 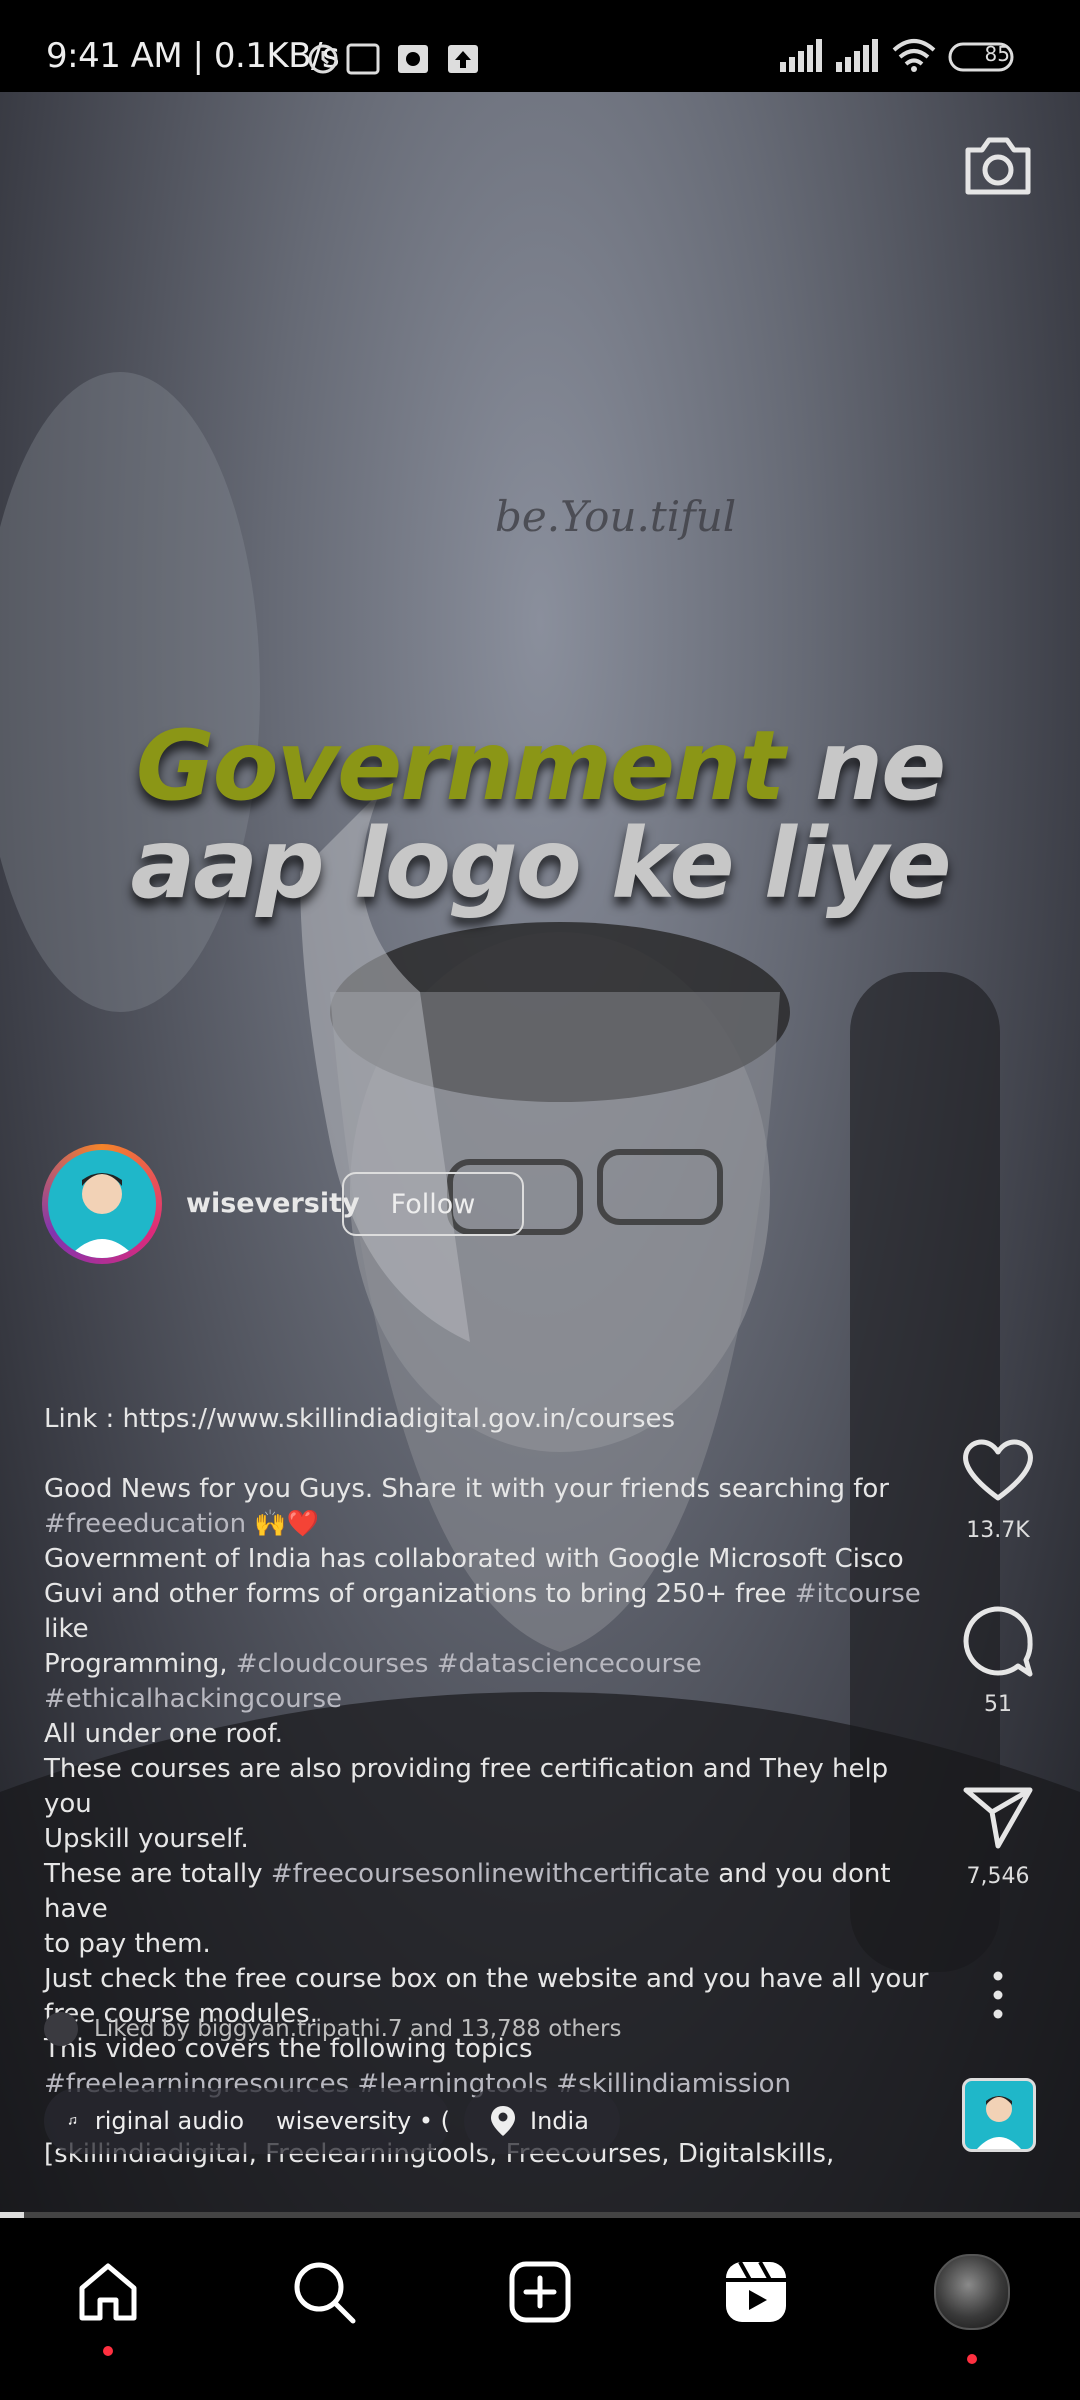 I want to click on battery-level: 85, so click(x=997, y=54).